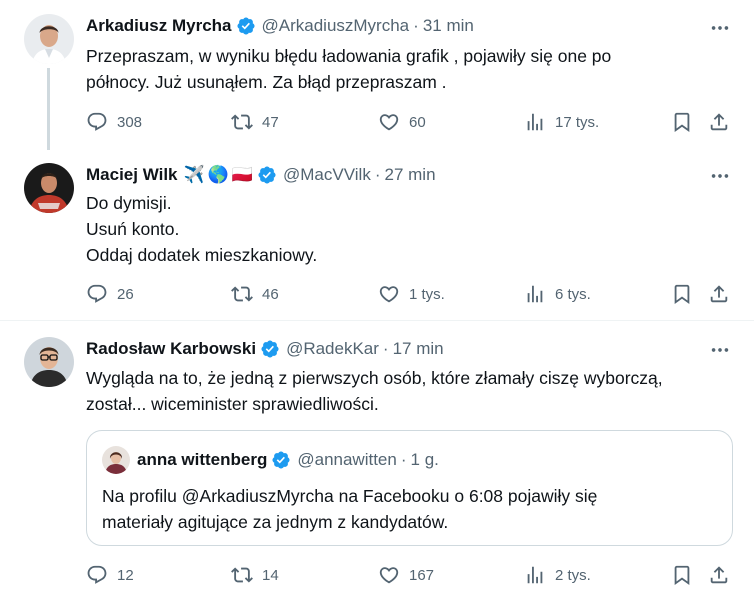 Image resolution: width=754 pixels, height=604 pixels. I want to click on like-count: 60, so click(417, 122).